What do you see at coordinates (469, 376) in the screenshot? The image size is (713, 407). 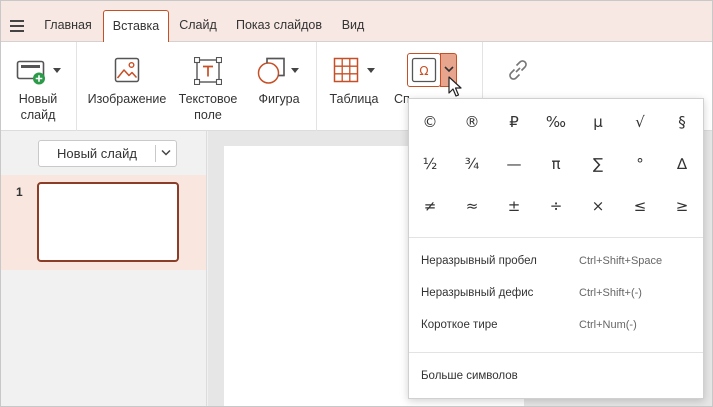 I see `menu-item-label: Больше символов` at bounding box center [469, 376].